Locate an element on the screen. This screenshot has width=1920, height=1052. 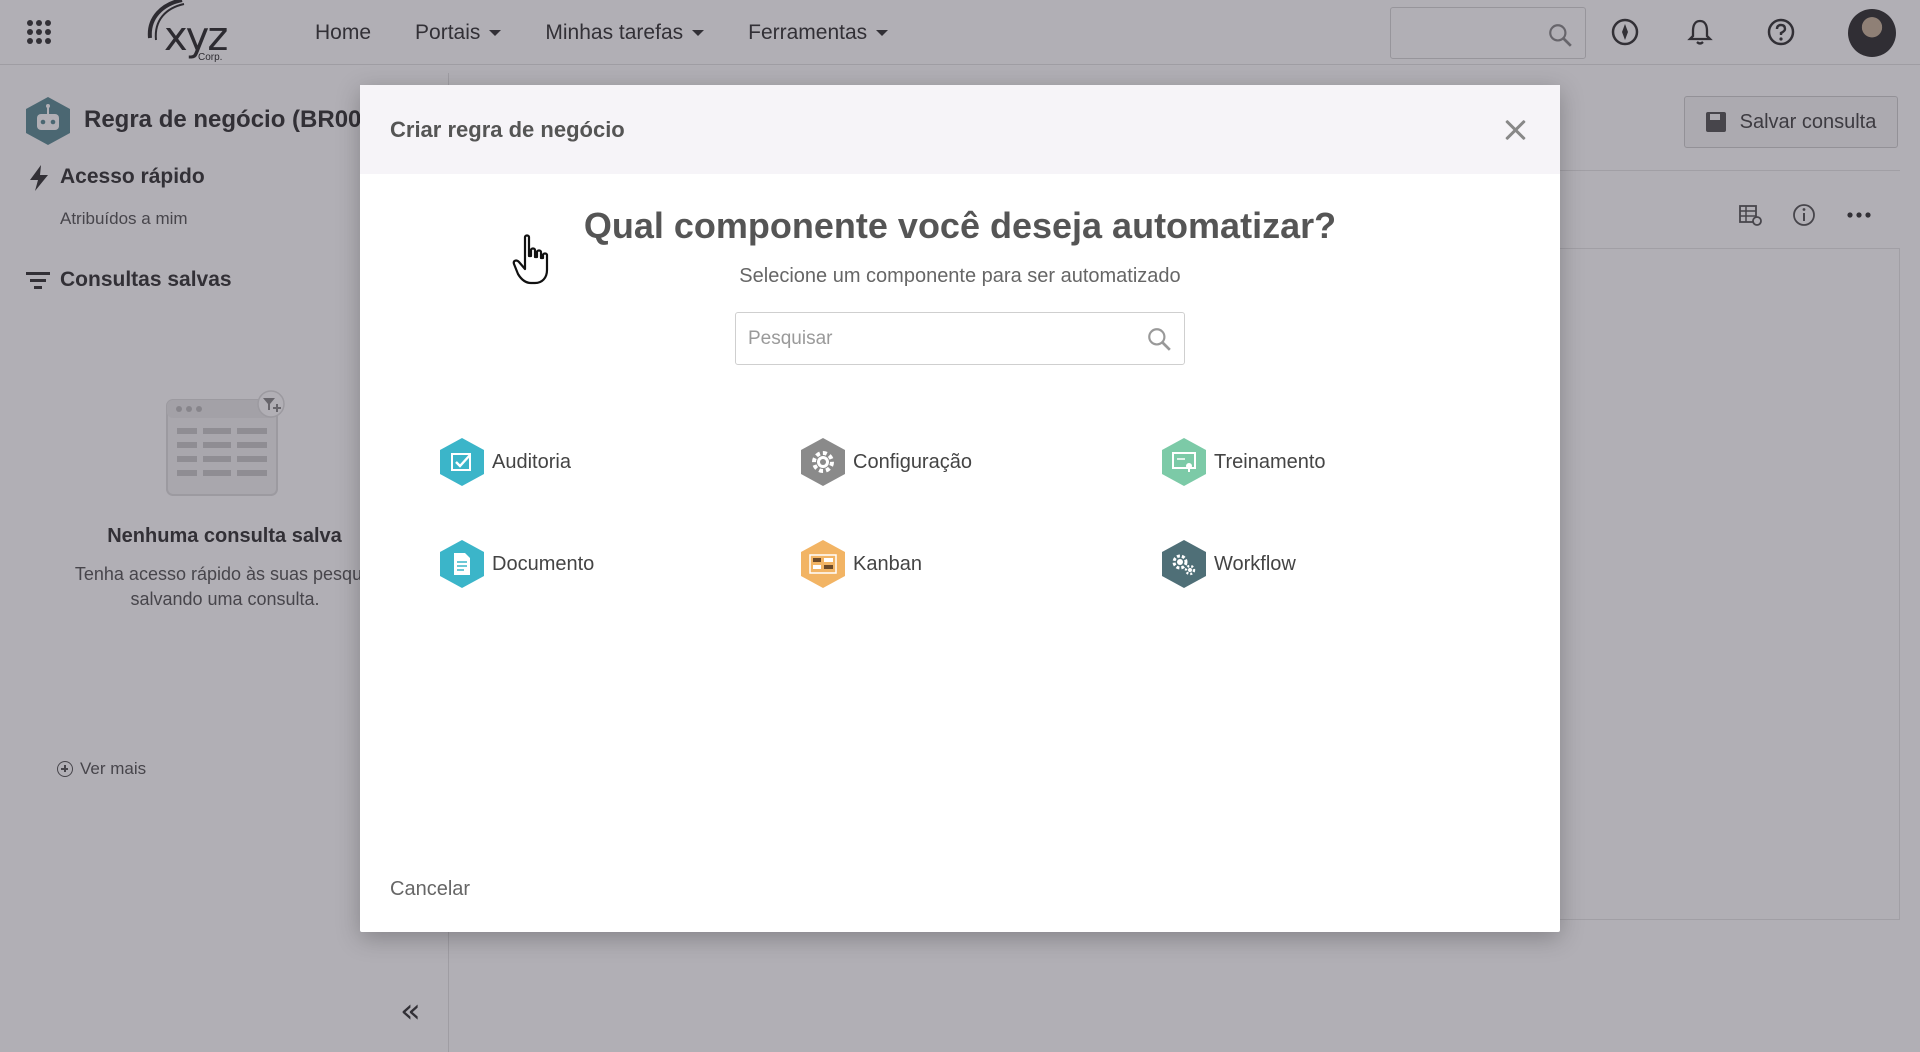
component-kanban: Kanban is located at coordinates (861, 564).